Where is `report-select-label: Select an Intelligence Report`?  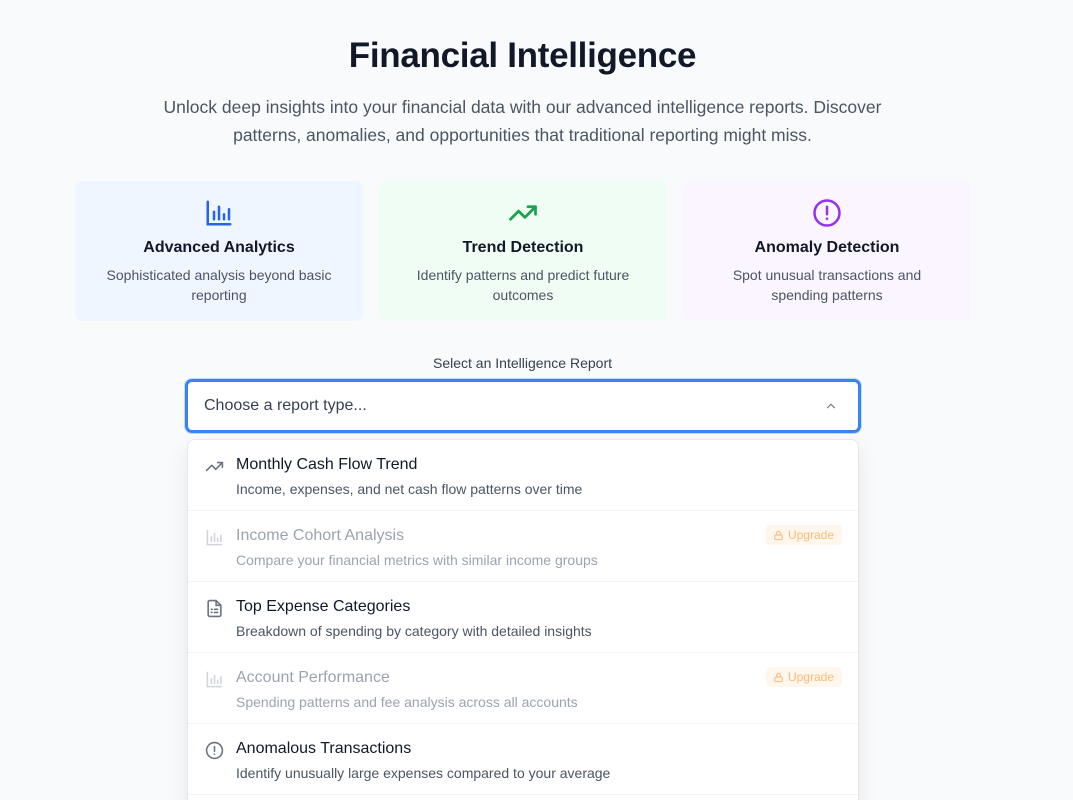
report-select-label: Select an Intelligence Report is located at coordinates (522, 363).